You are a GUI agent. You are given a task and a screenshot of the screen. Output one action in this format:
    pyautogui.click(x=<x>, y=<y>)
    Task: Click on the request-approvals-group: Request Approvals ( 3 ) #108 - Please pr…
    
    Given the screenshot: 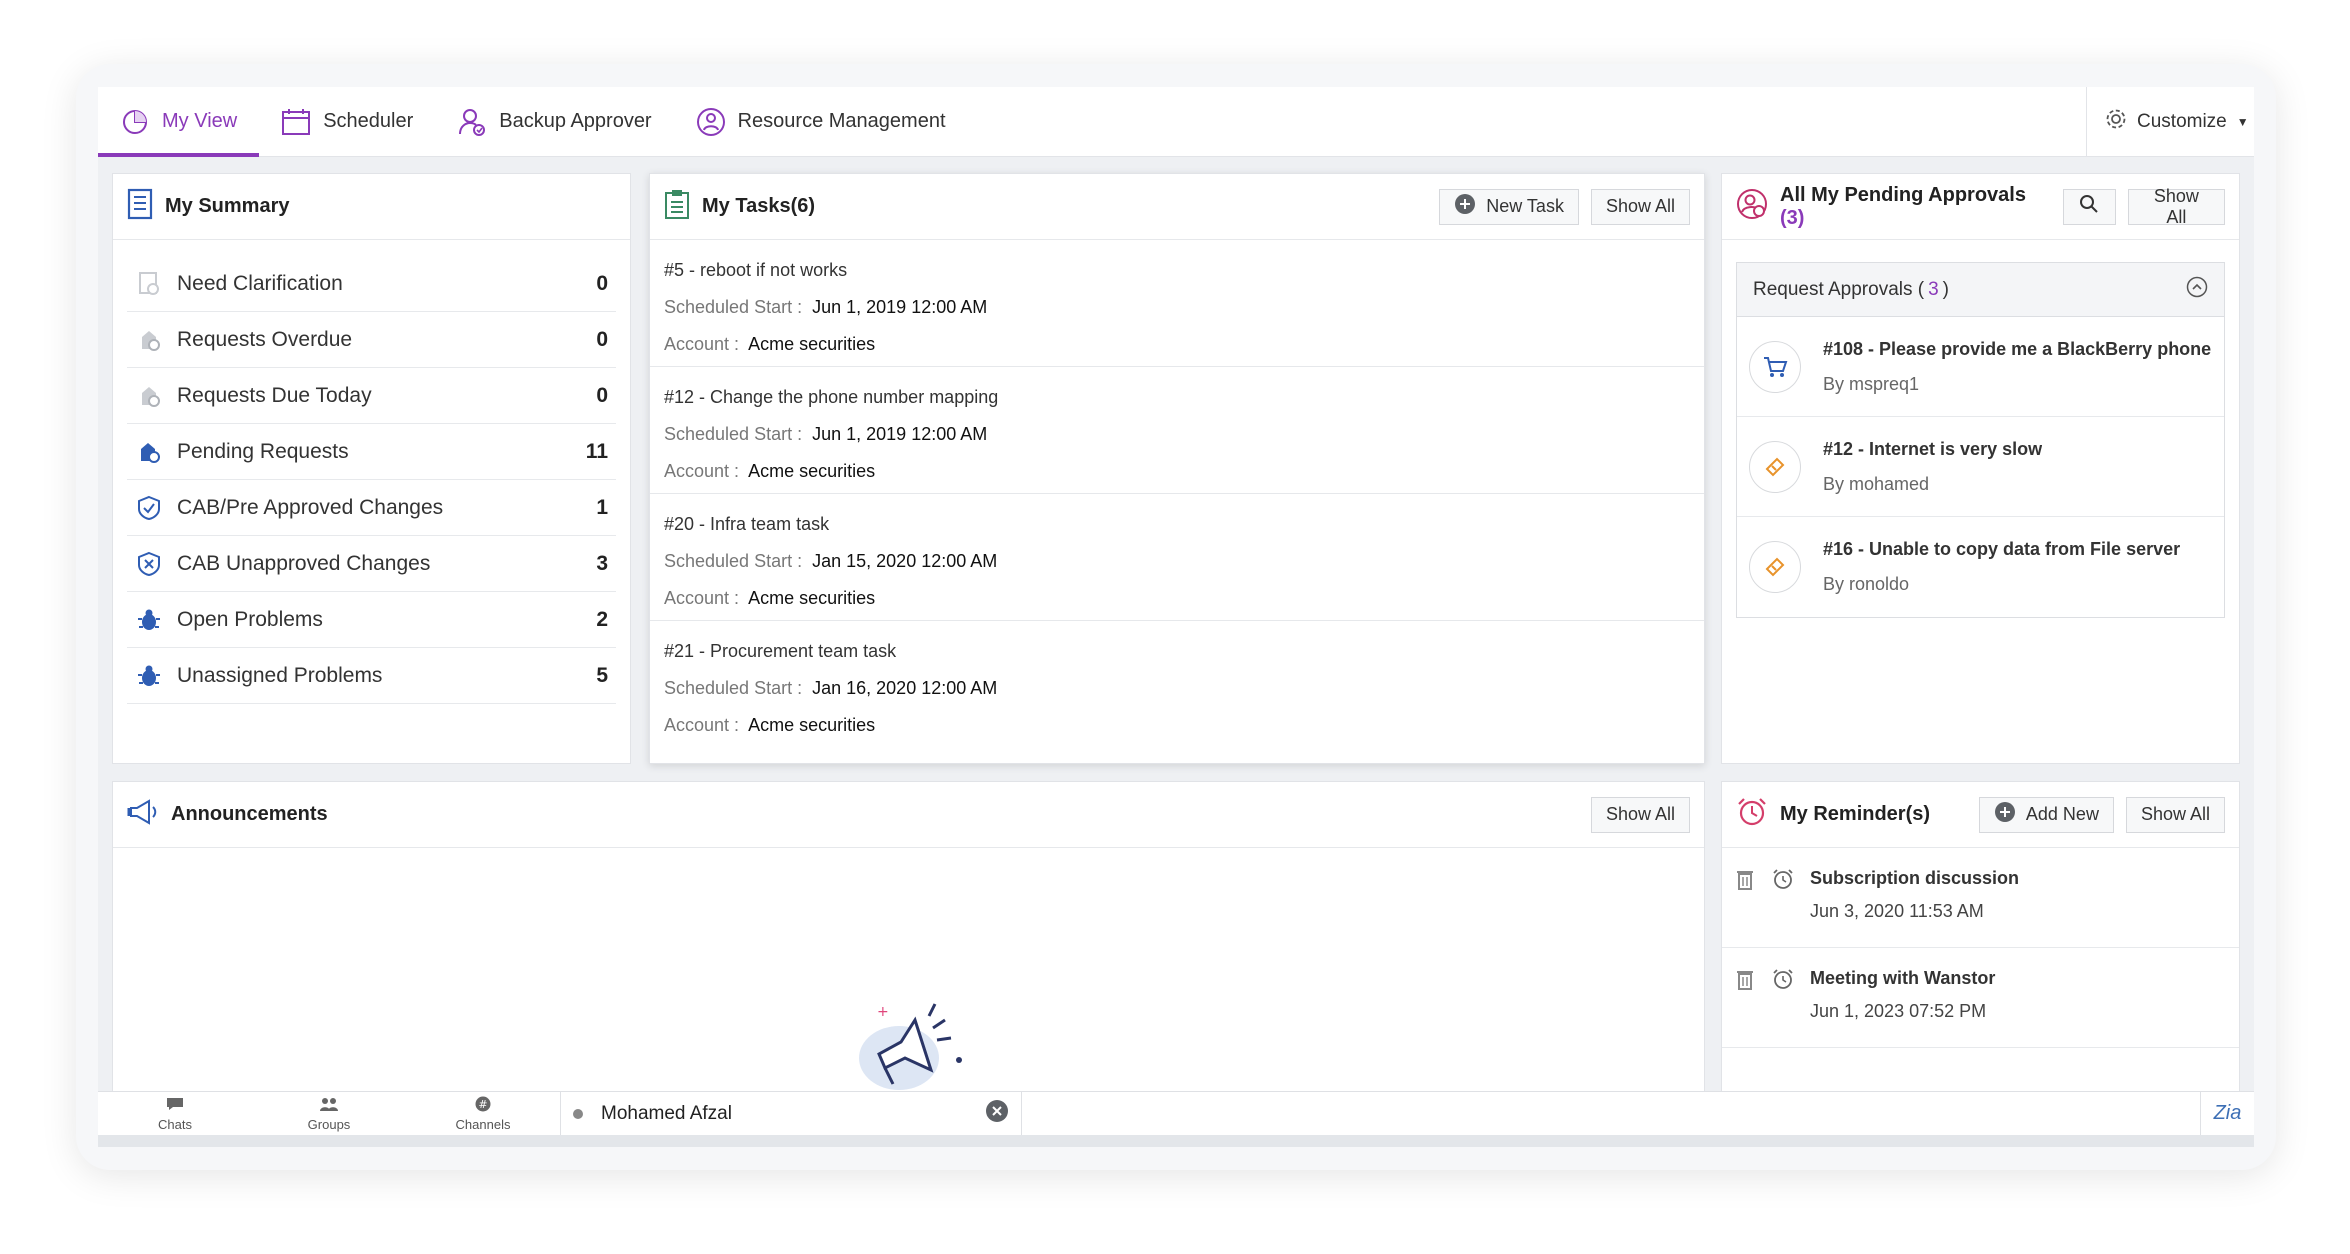 What is the action you would take?
    pyautogui.click(x=1980, y=440)
    